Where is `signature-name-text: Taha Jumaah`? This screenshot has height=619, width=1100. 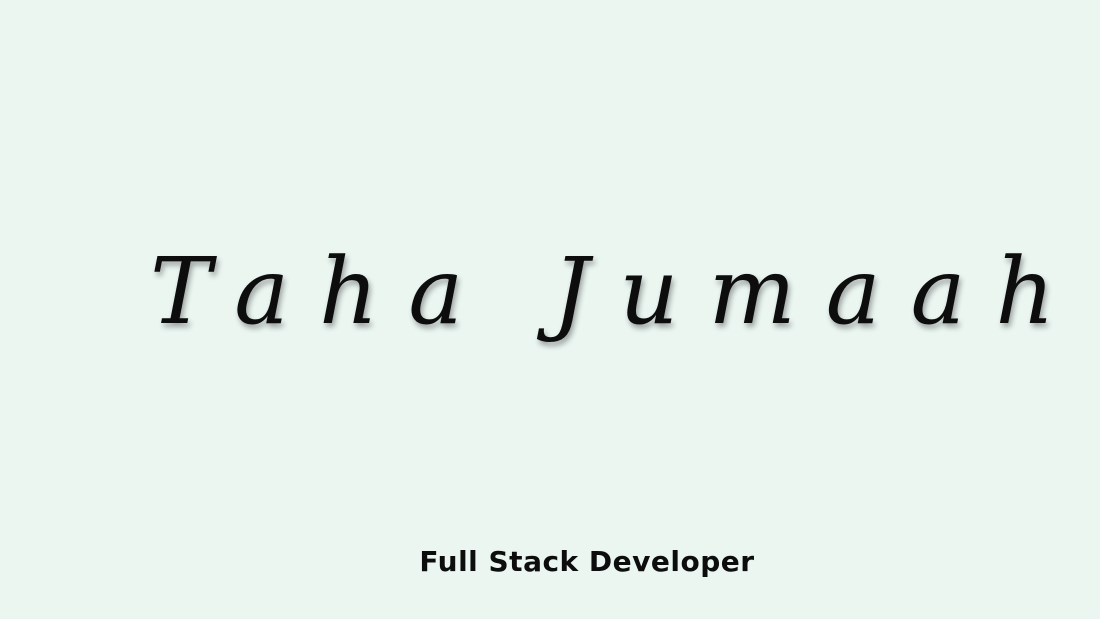 signature-name-text: Taha Jumaah is located at coordinates (617, 291).